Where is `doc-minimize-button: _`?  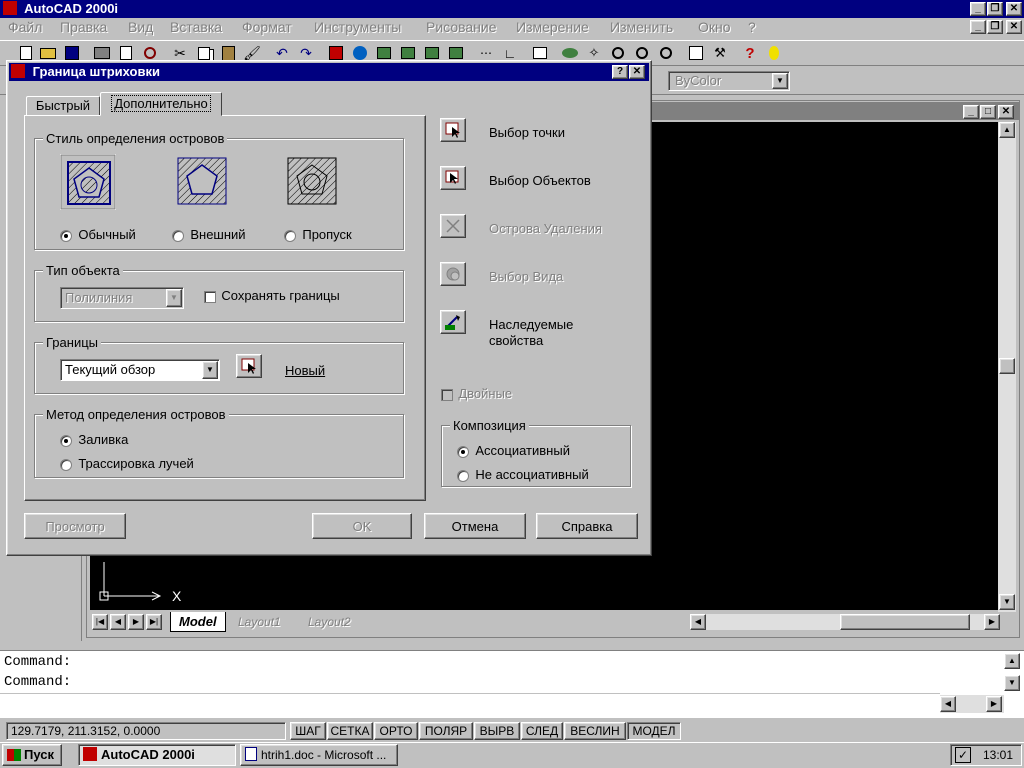 doc-minimize-button: _ is located at coordinates (978, 27).